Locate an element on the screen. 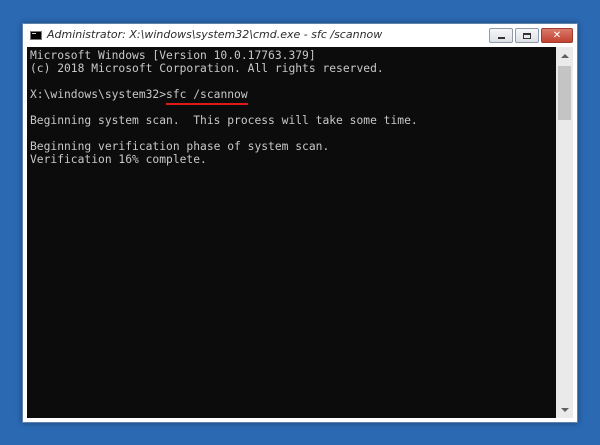  command-line: X:\windows\system32>sfc /scannow is located at coordinates (224, 94).